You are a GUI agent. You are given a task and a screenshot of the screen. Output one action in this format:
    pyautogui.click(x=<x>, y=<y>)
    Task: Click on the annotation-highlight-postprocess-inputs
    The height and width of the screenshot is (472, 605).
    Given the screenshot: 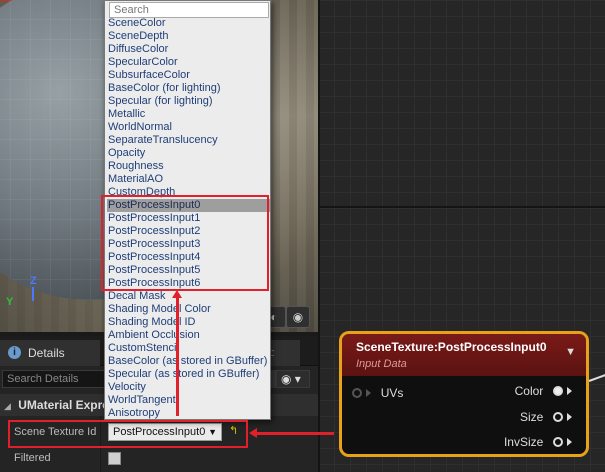 What is the action you would take?
    pyautogui.click(x=185, y=243)
    